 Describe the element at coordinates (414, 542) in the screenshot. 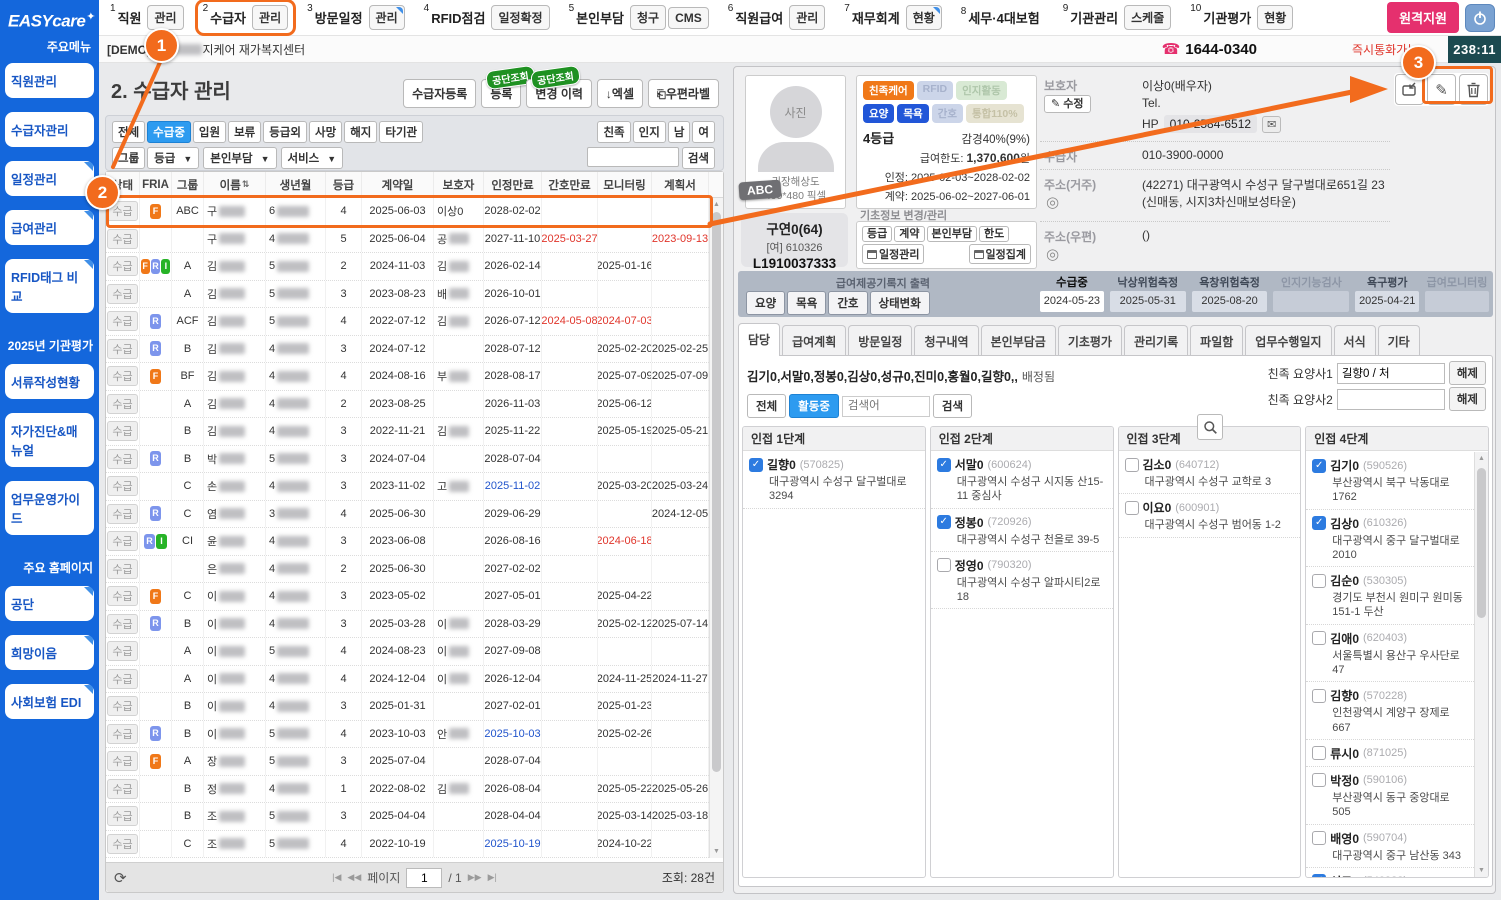

I see `table-row: 수급 R I CI 윤 4 3 2023-06-08 2026-08-16 2024-06-18` at that location.